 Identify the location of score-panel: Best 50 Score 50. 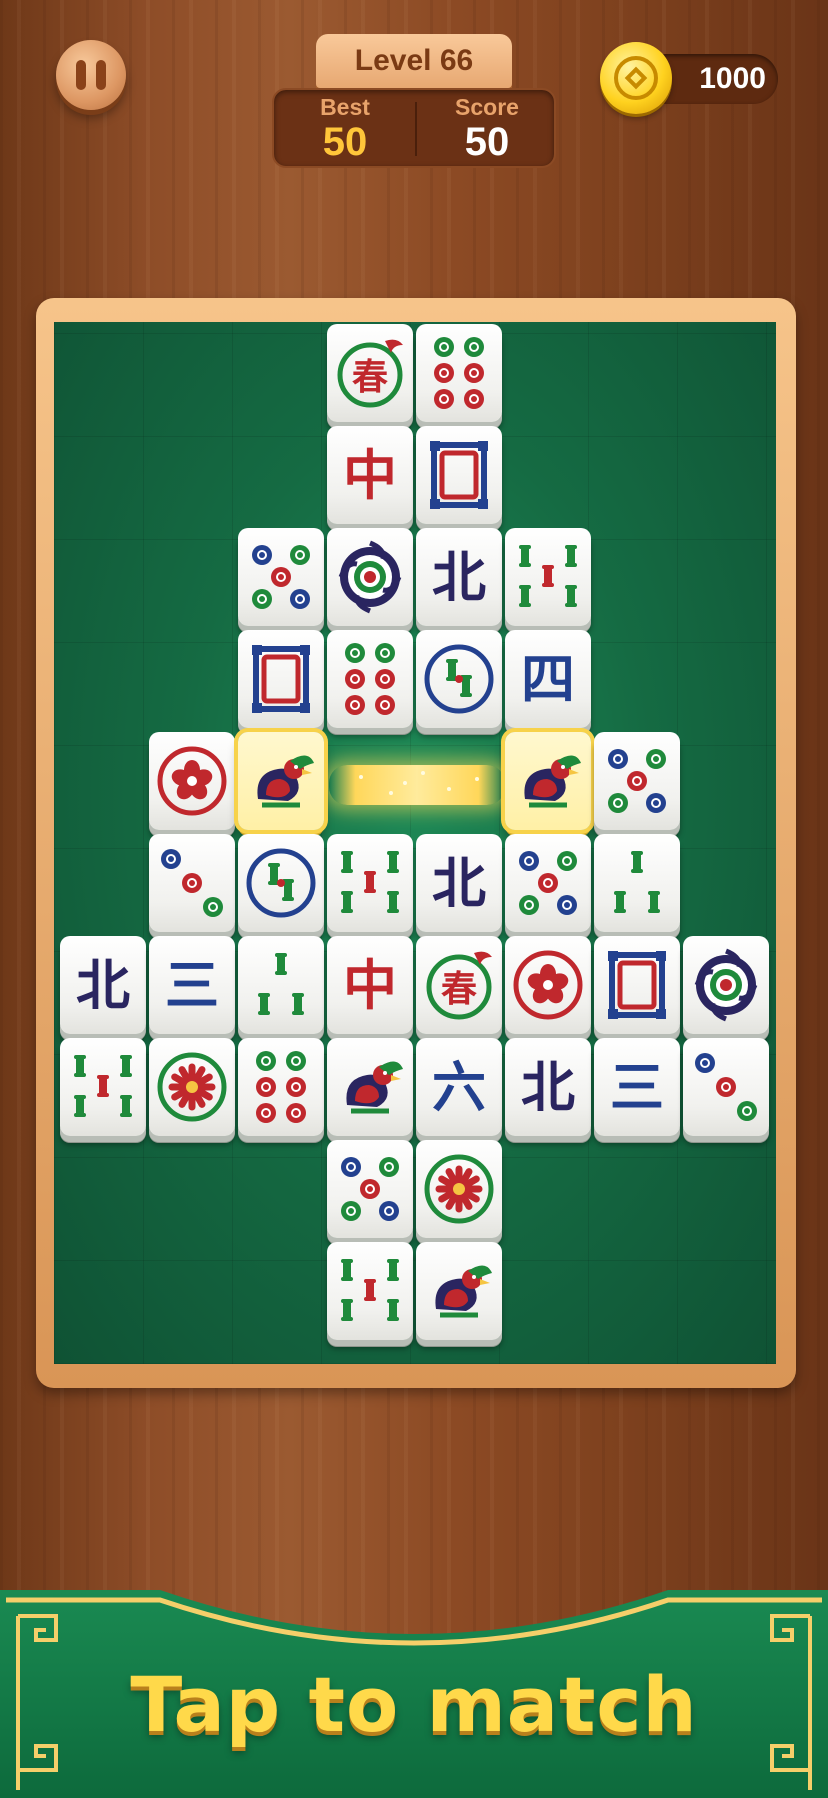
(414, 128).